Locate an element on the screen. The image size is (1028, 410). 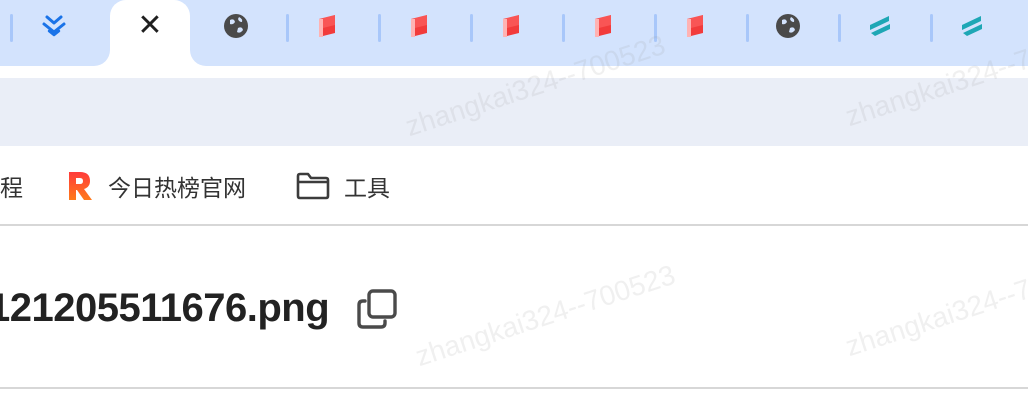
bookmark-folder-tools: 工具 is located at coordinates (343, 186).